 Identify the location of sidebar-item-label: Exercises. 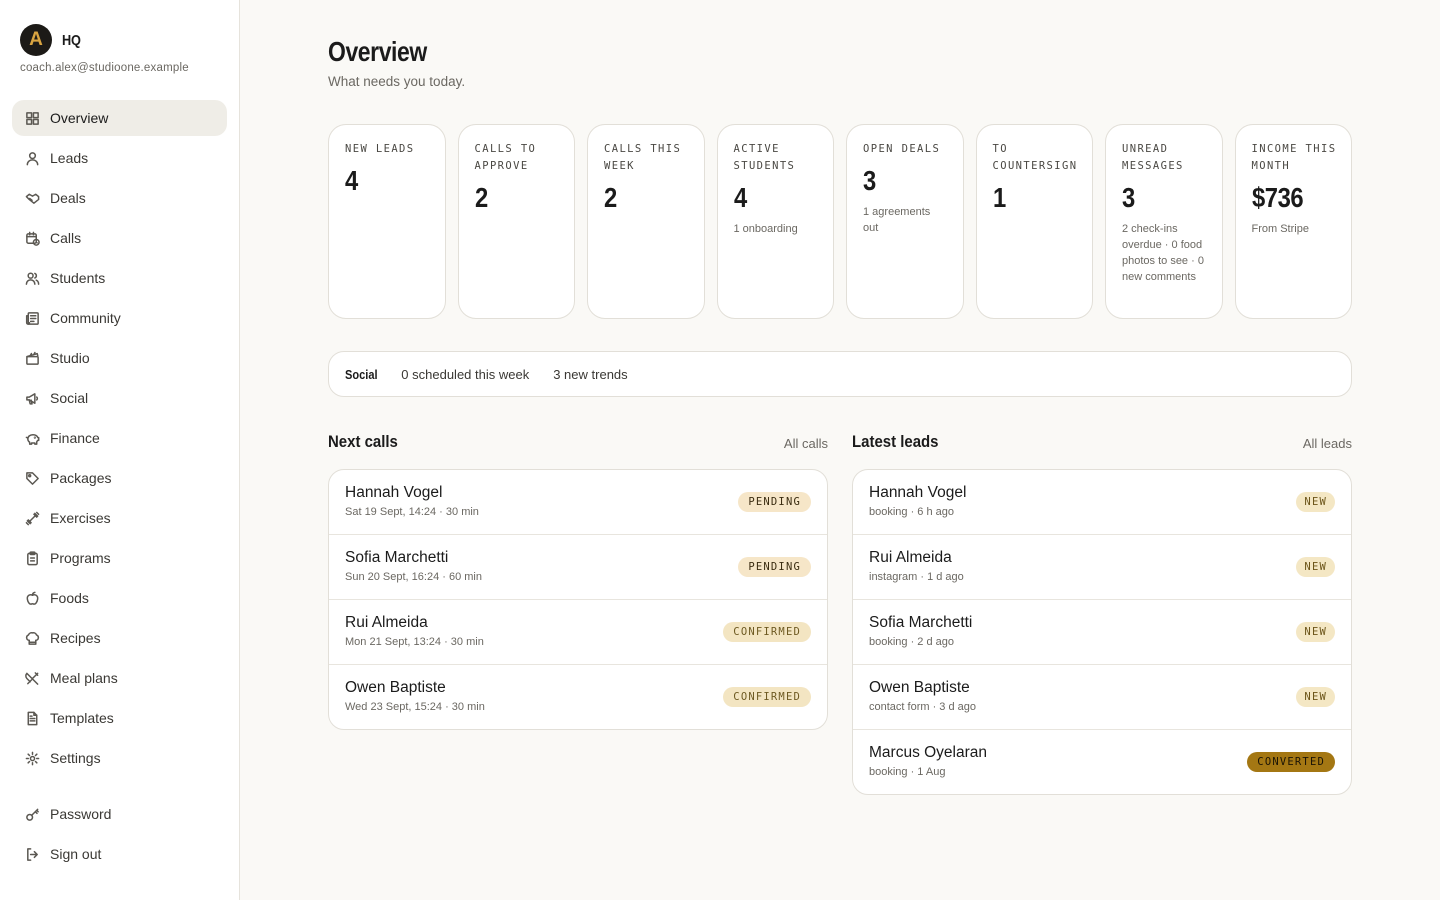
(80, 518).